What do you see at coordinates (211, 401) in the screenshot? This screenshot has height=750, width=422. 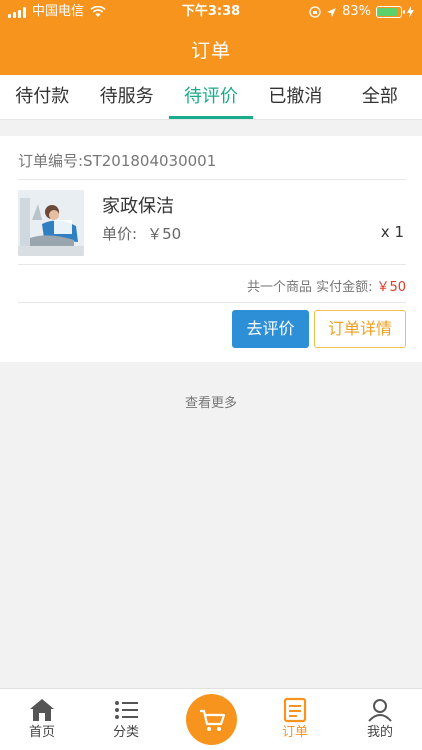 I see `see-more-link: 查看更多` at bounding box center [211, 401].